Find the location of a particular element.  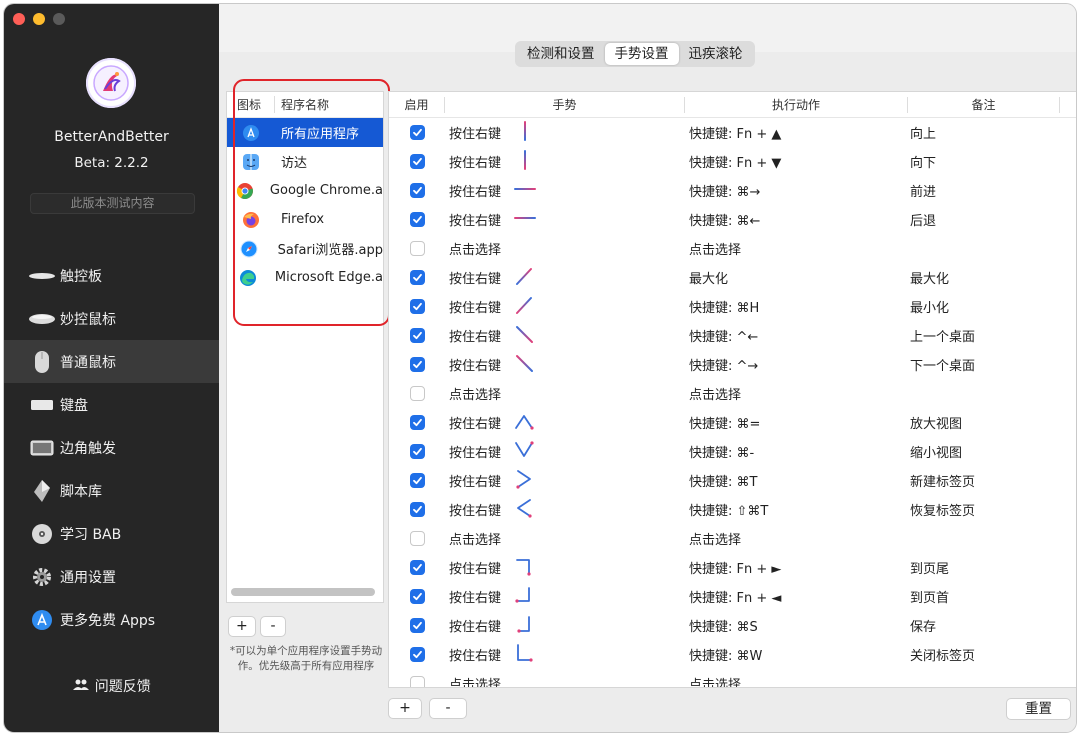

remove-gesture-button: - is located at coordinates (448, 708).